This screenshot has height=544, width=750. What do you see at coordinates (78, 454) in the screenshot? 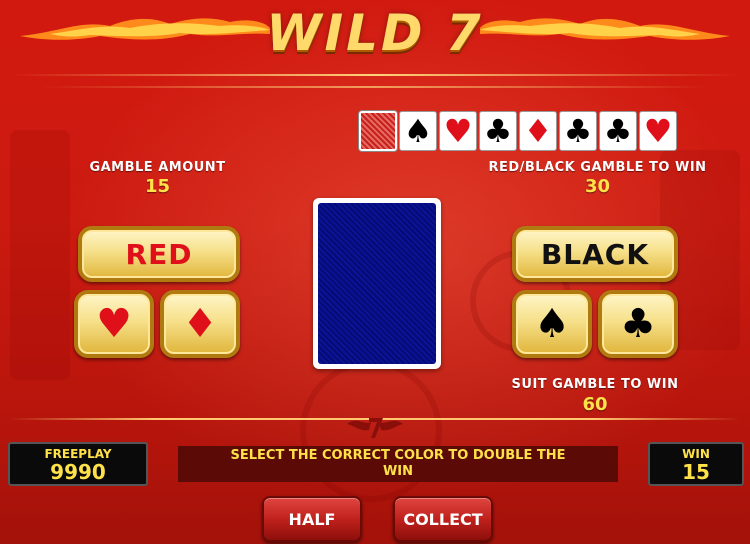
I see `freeplay-label: FREEPLAY` at bounding box center [78, 454].